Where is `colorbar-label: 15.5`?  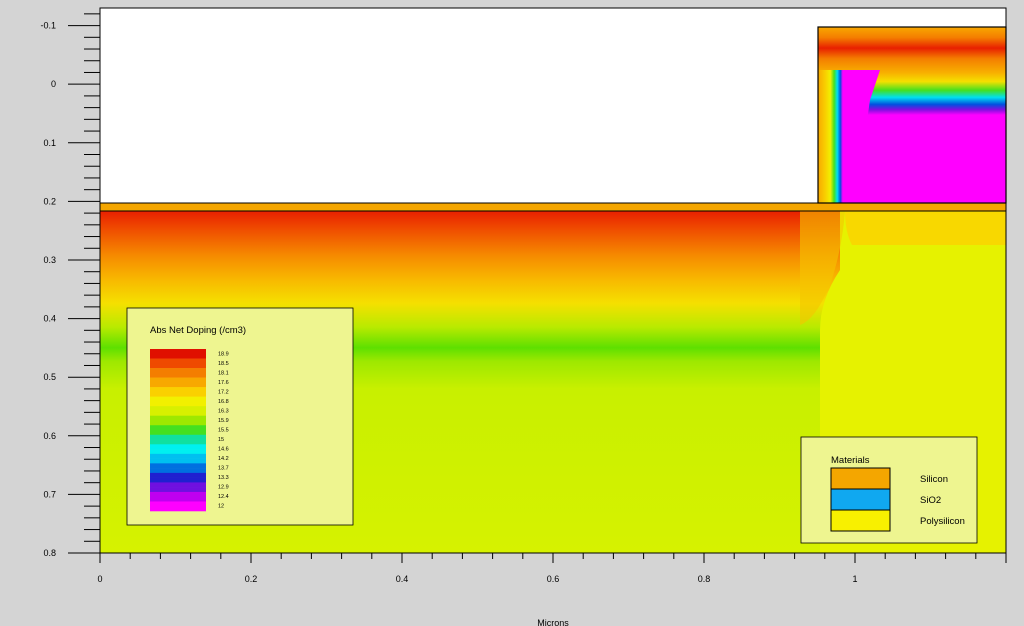 colorbar-label: 15.5 is located at coordinates (223, 431).